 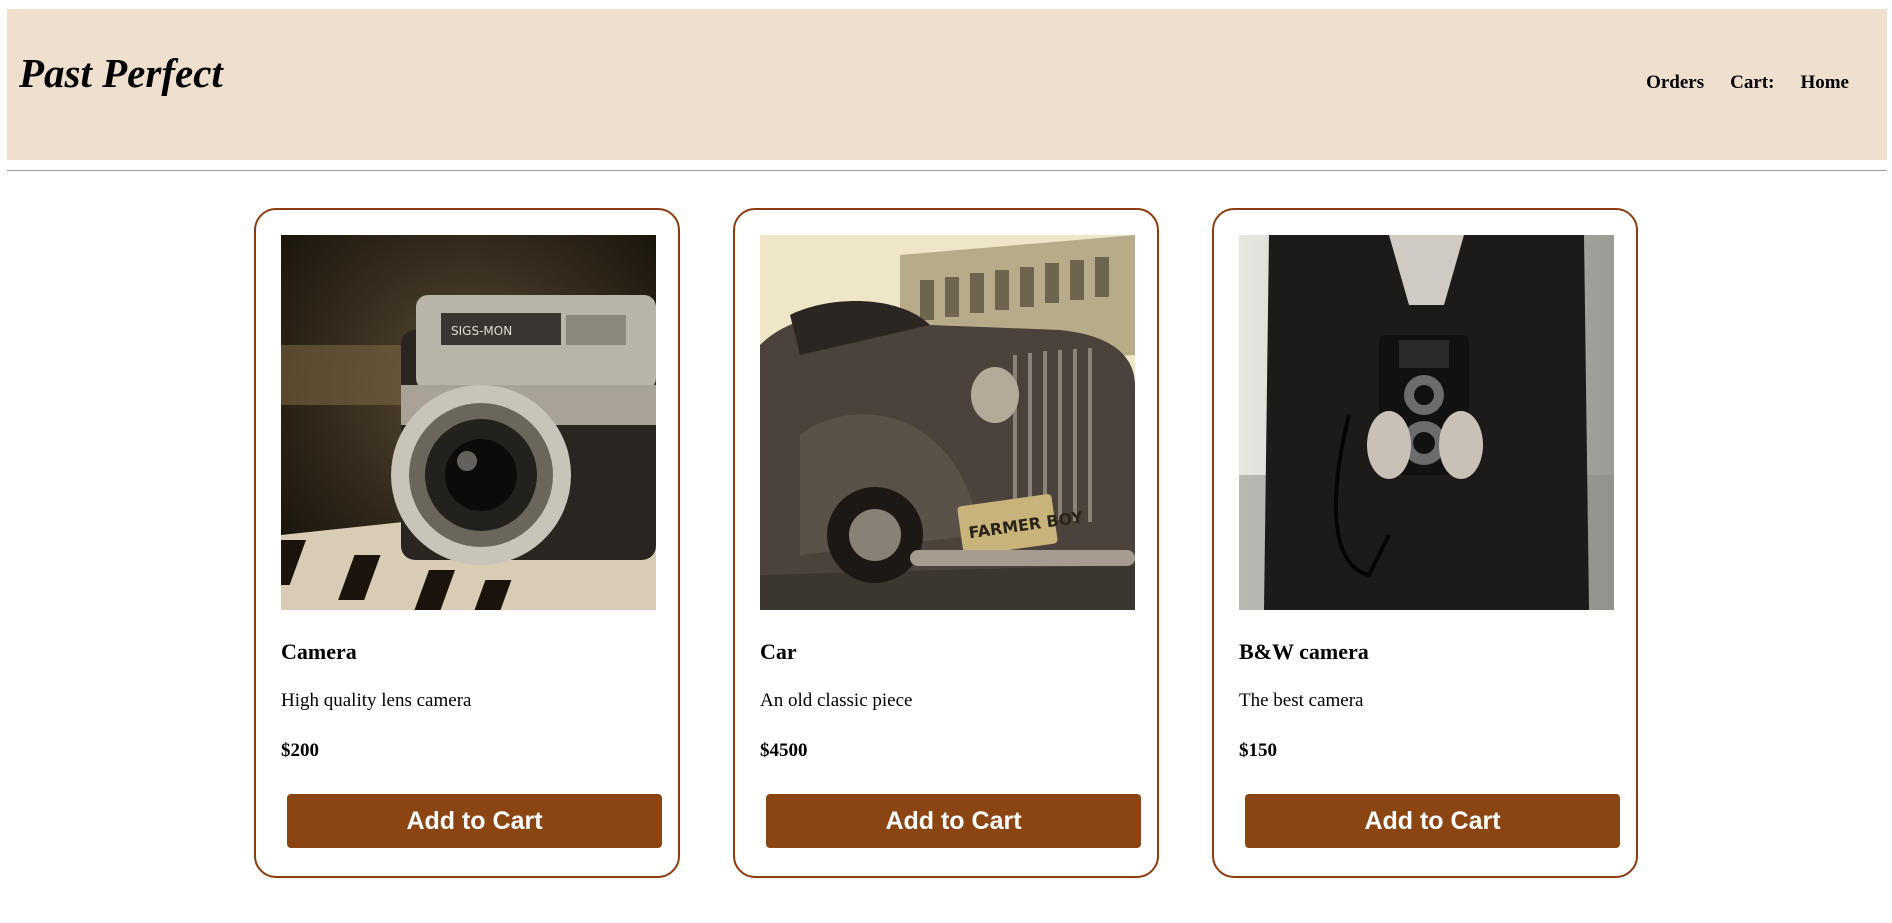 I want to click on nav-orders-link: Orders, so click(x=1675, y=83).